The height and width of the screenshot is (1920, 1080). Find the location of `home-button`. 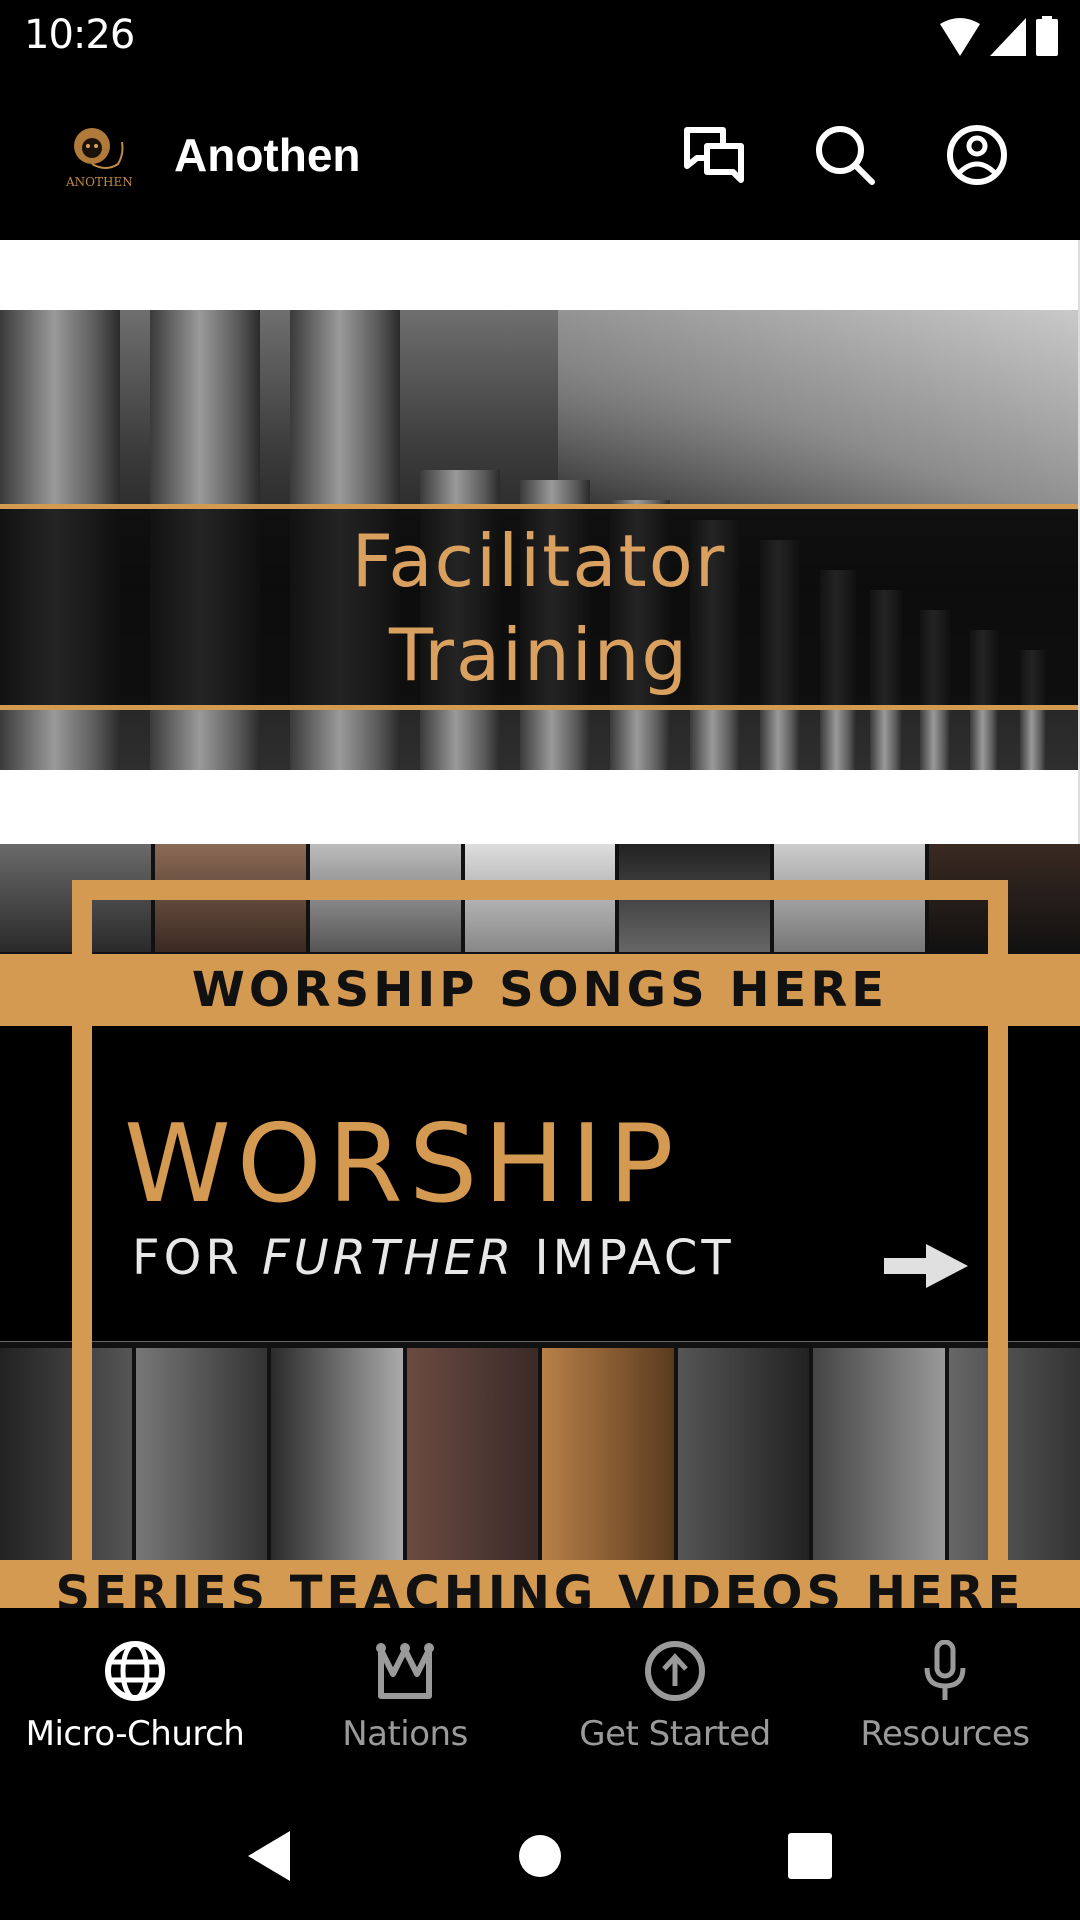

home-button is located at coordinates (540, 1856).